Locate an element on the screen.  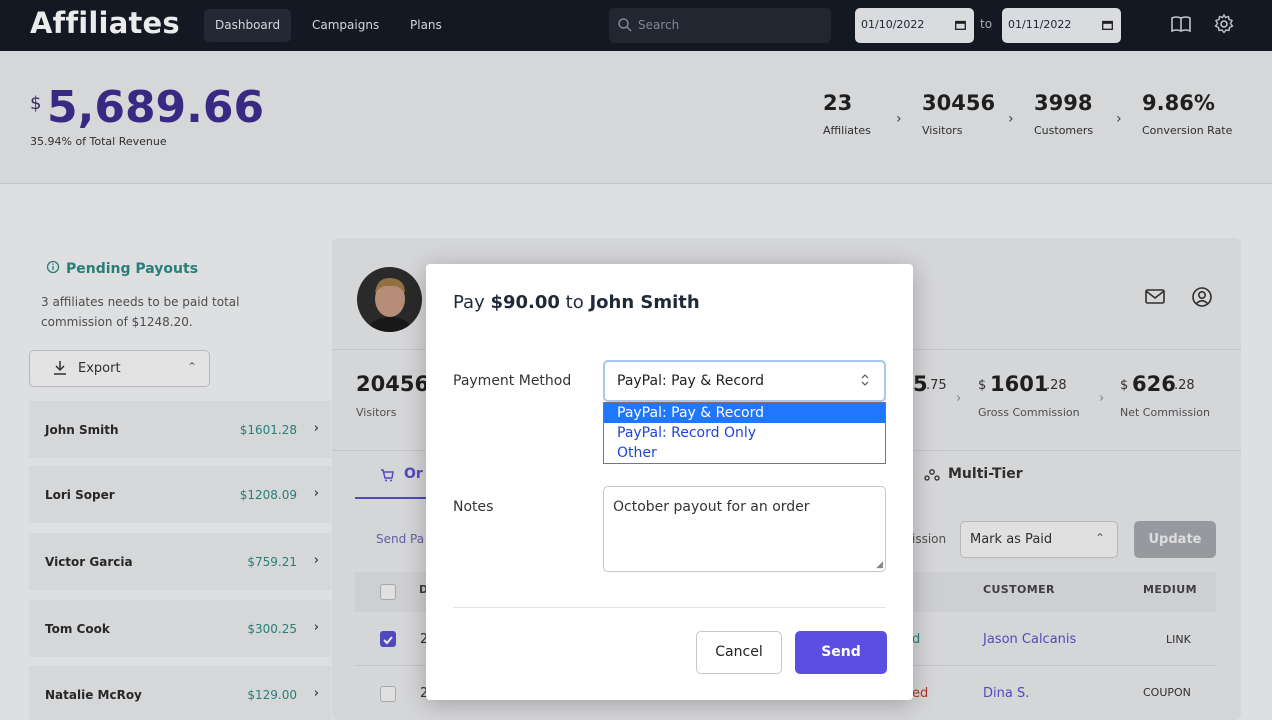
notes-label: Notes is located at coordinates (473, 507).